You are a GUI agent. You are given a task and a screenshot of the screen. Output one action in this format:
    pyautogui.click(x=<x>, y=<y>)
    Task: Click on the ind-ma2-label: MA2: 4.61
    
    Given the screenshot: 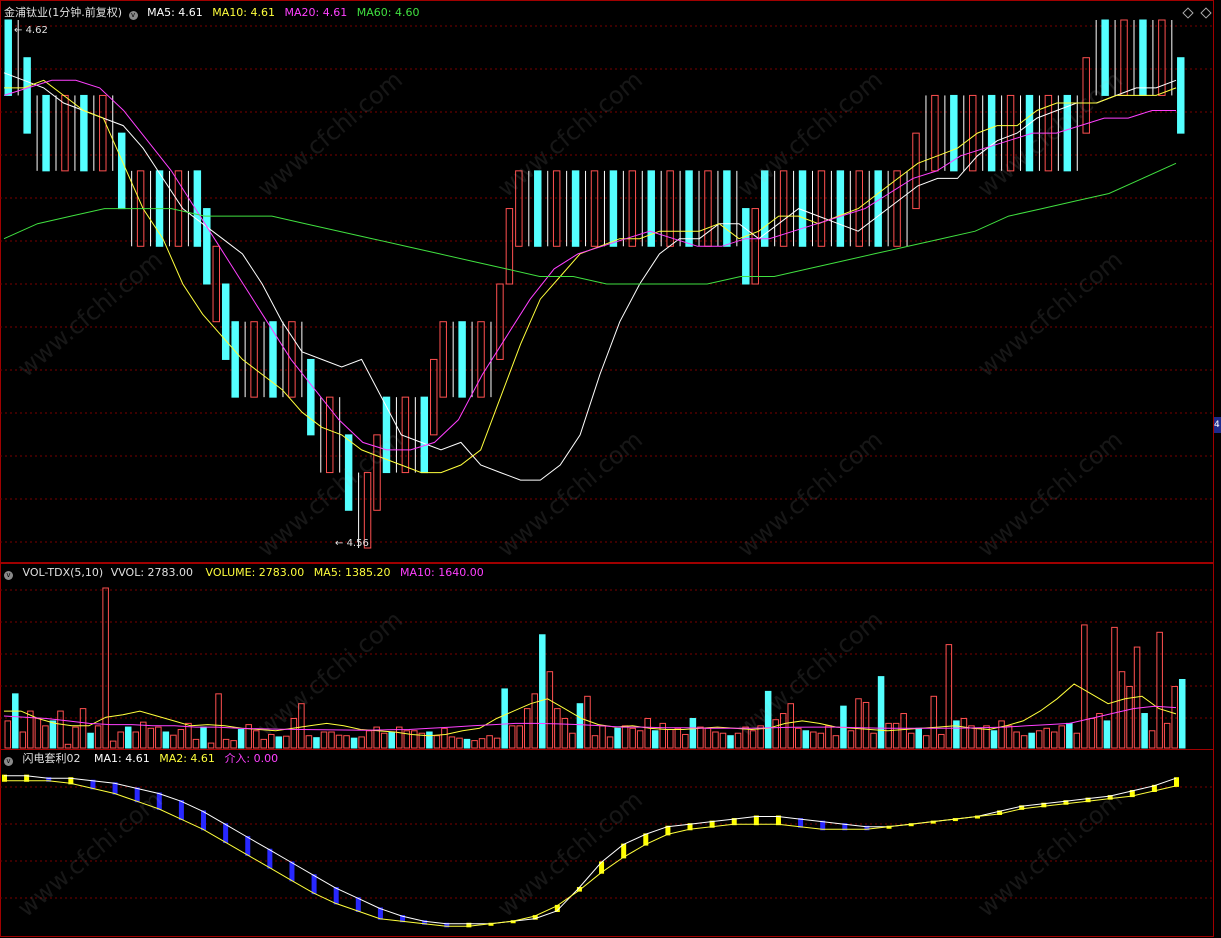 What is the action you would take?
    pyautogui.click(x=187, y=758)
    